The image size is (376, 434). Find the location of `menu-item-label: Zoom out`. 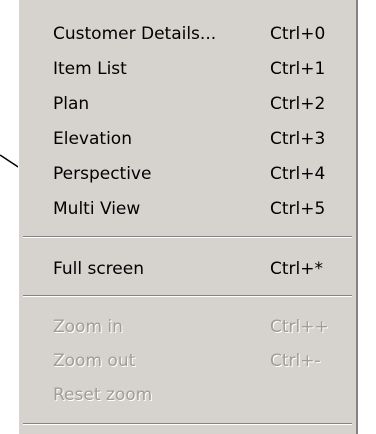

menu-item-label: Zoom out is located at coordinates (94, 361).